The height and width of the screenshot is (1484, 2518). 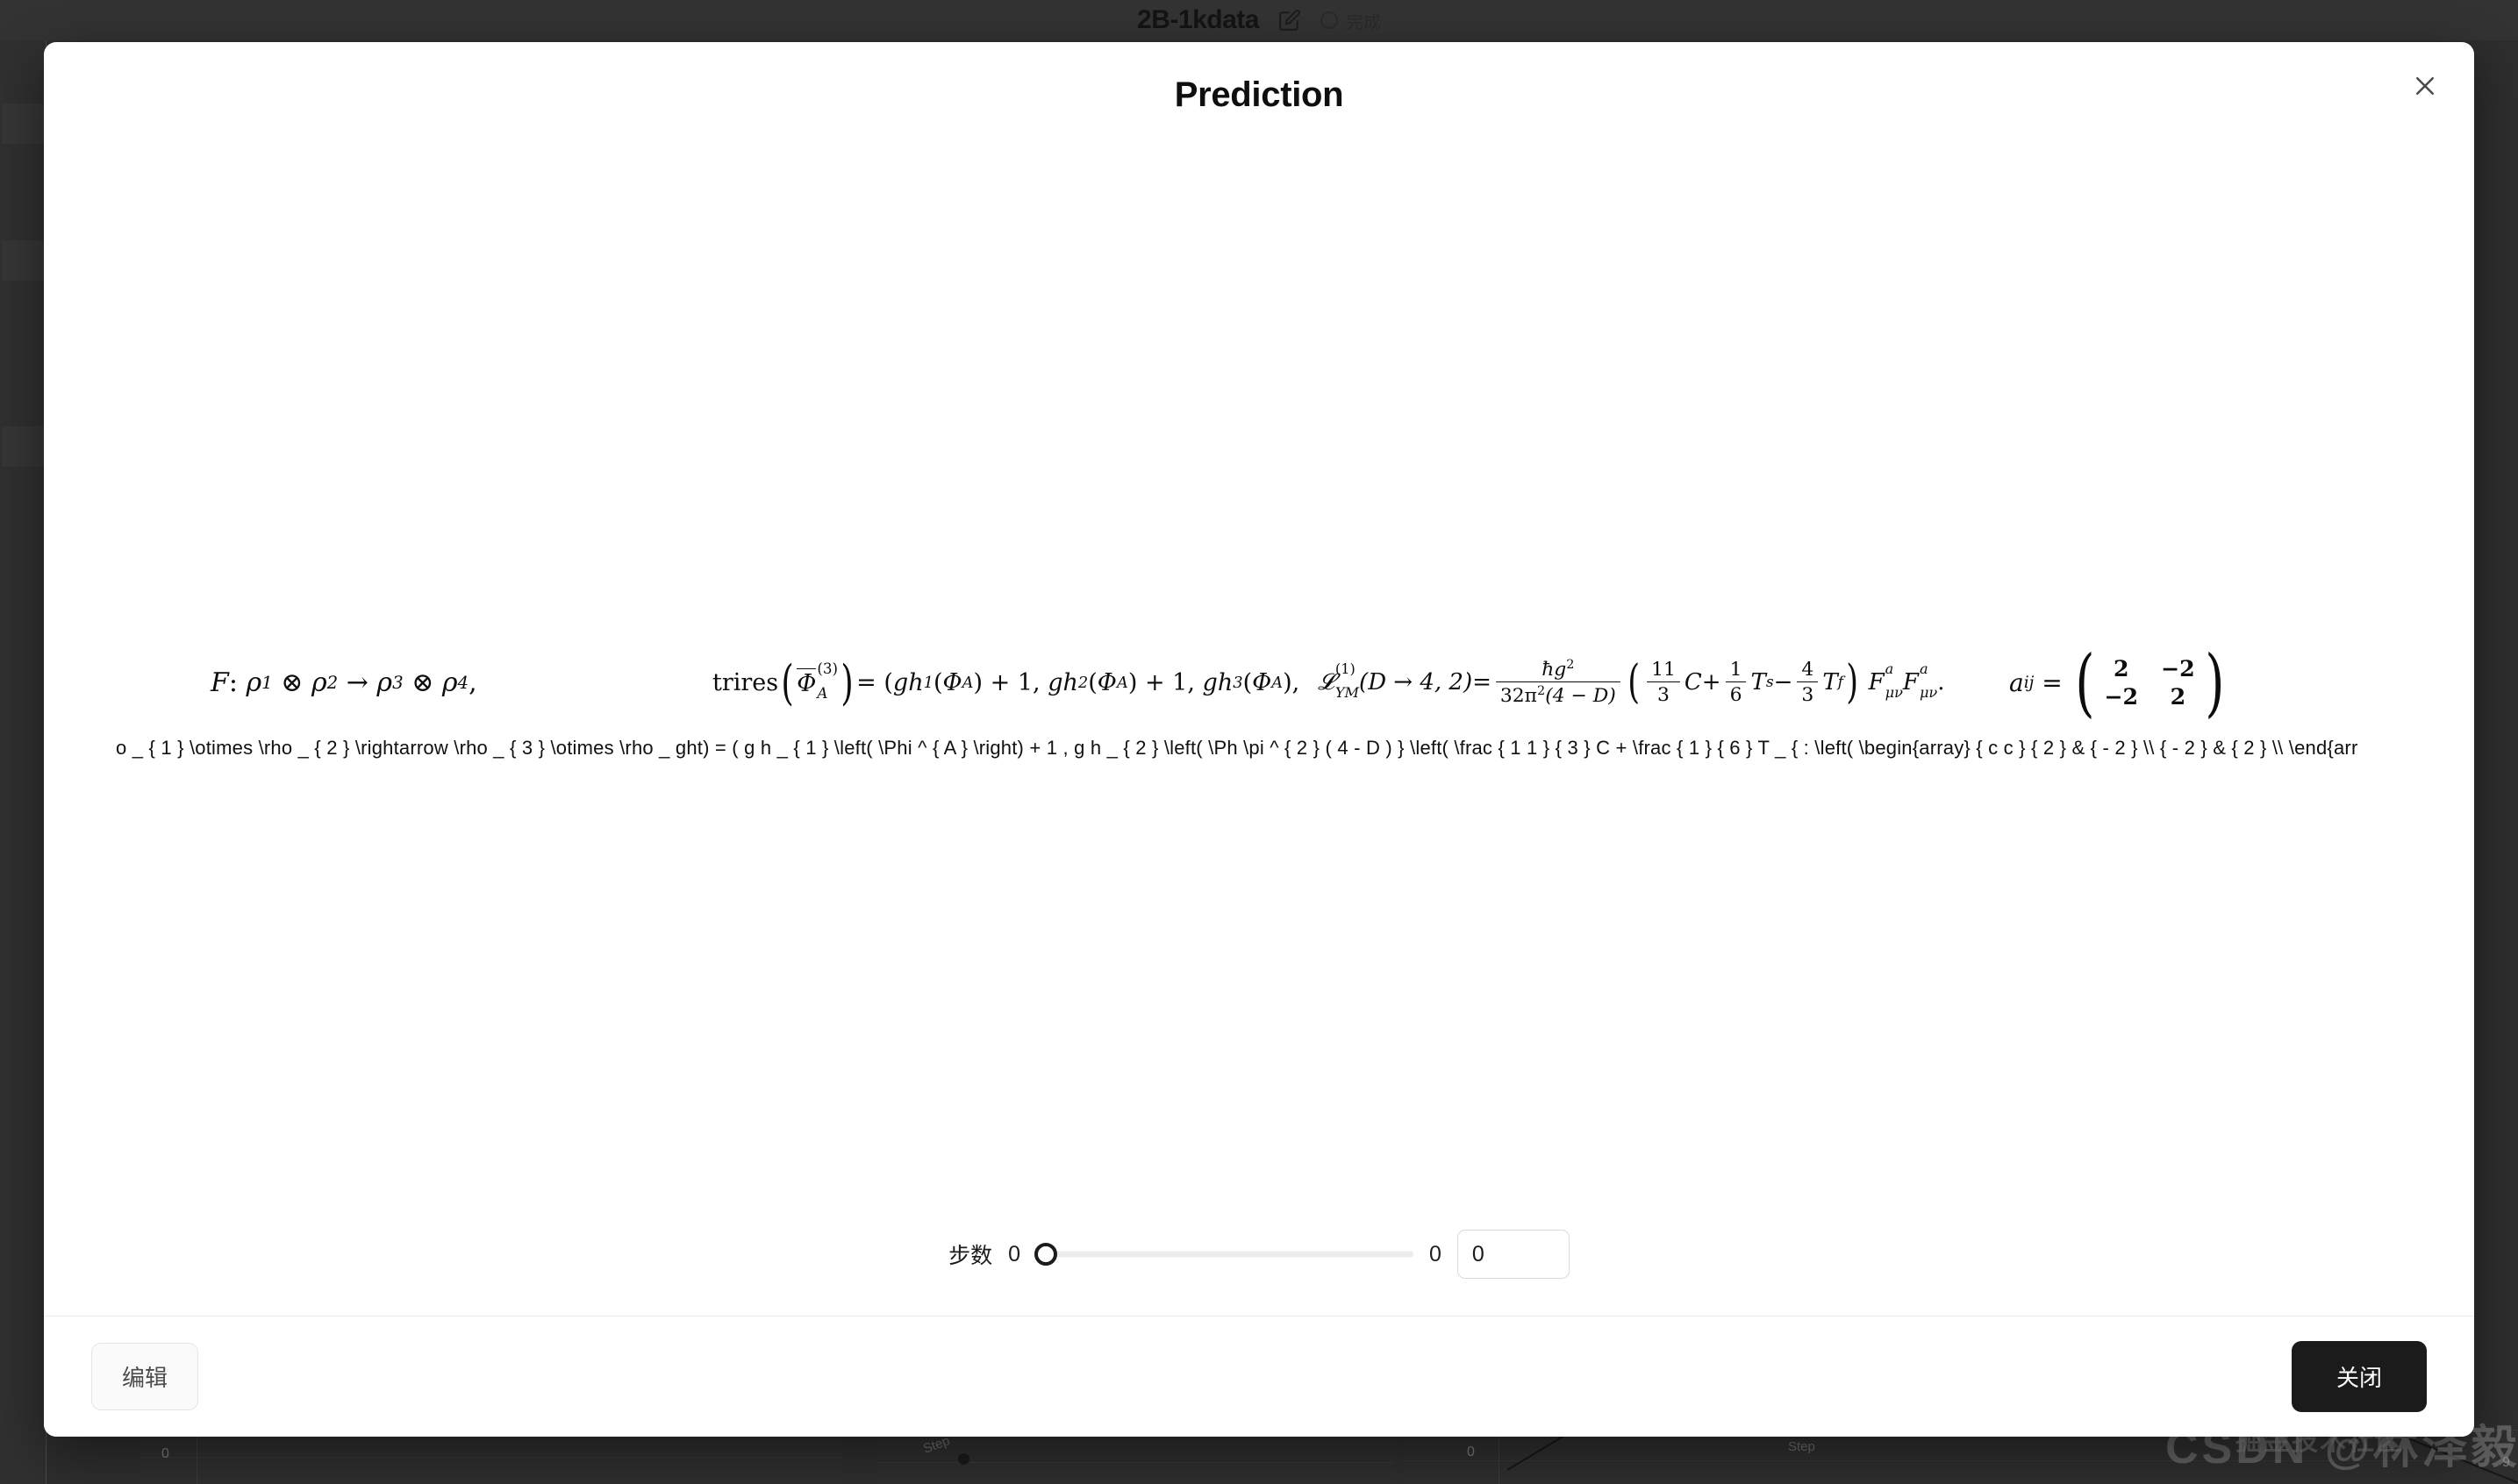 What do you see at coordinates (1262, 682) in the screenshot?
I see `math-phi-3: Φ` at bounding box center [1262, 682].